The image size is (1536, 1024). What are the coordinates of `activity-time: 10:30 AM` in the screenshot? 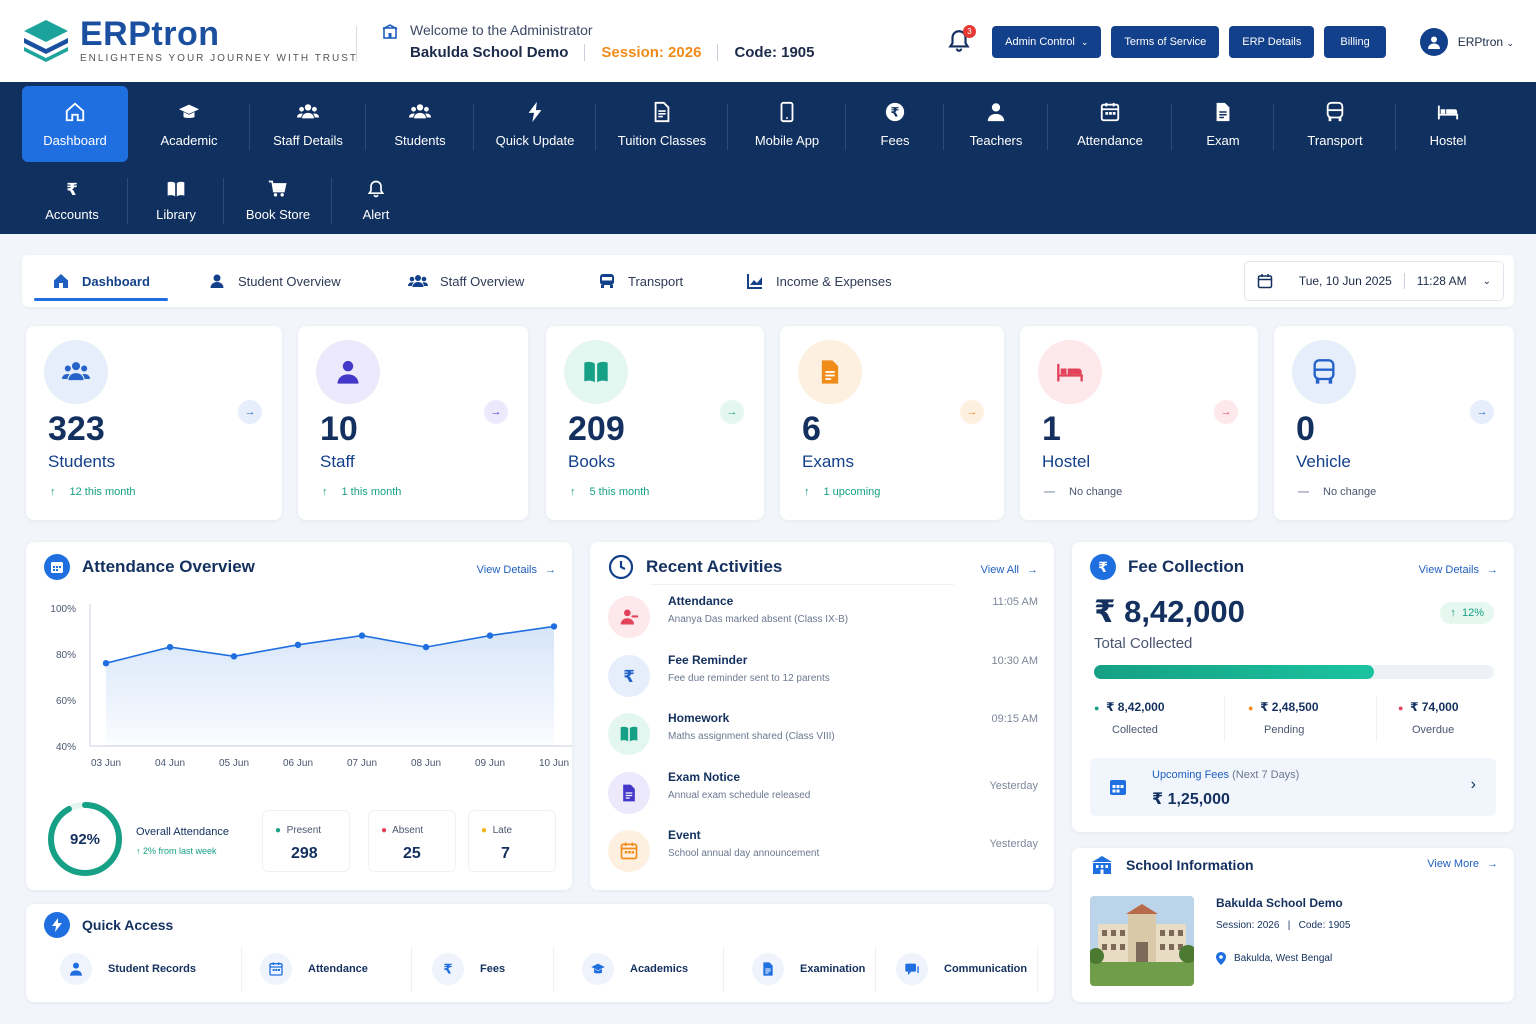 It's located at (1014, 660).